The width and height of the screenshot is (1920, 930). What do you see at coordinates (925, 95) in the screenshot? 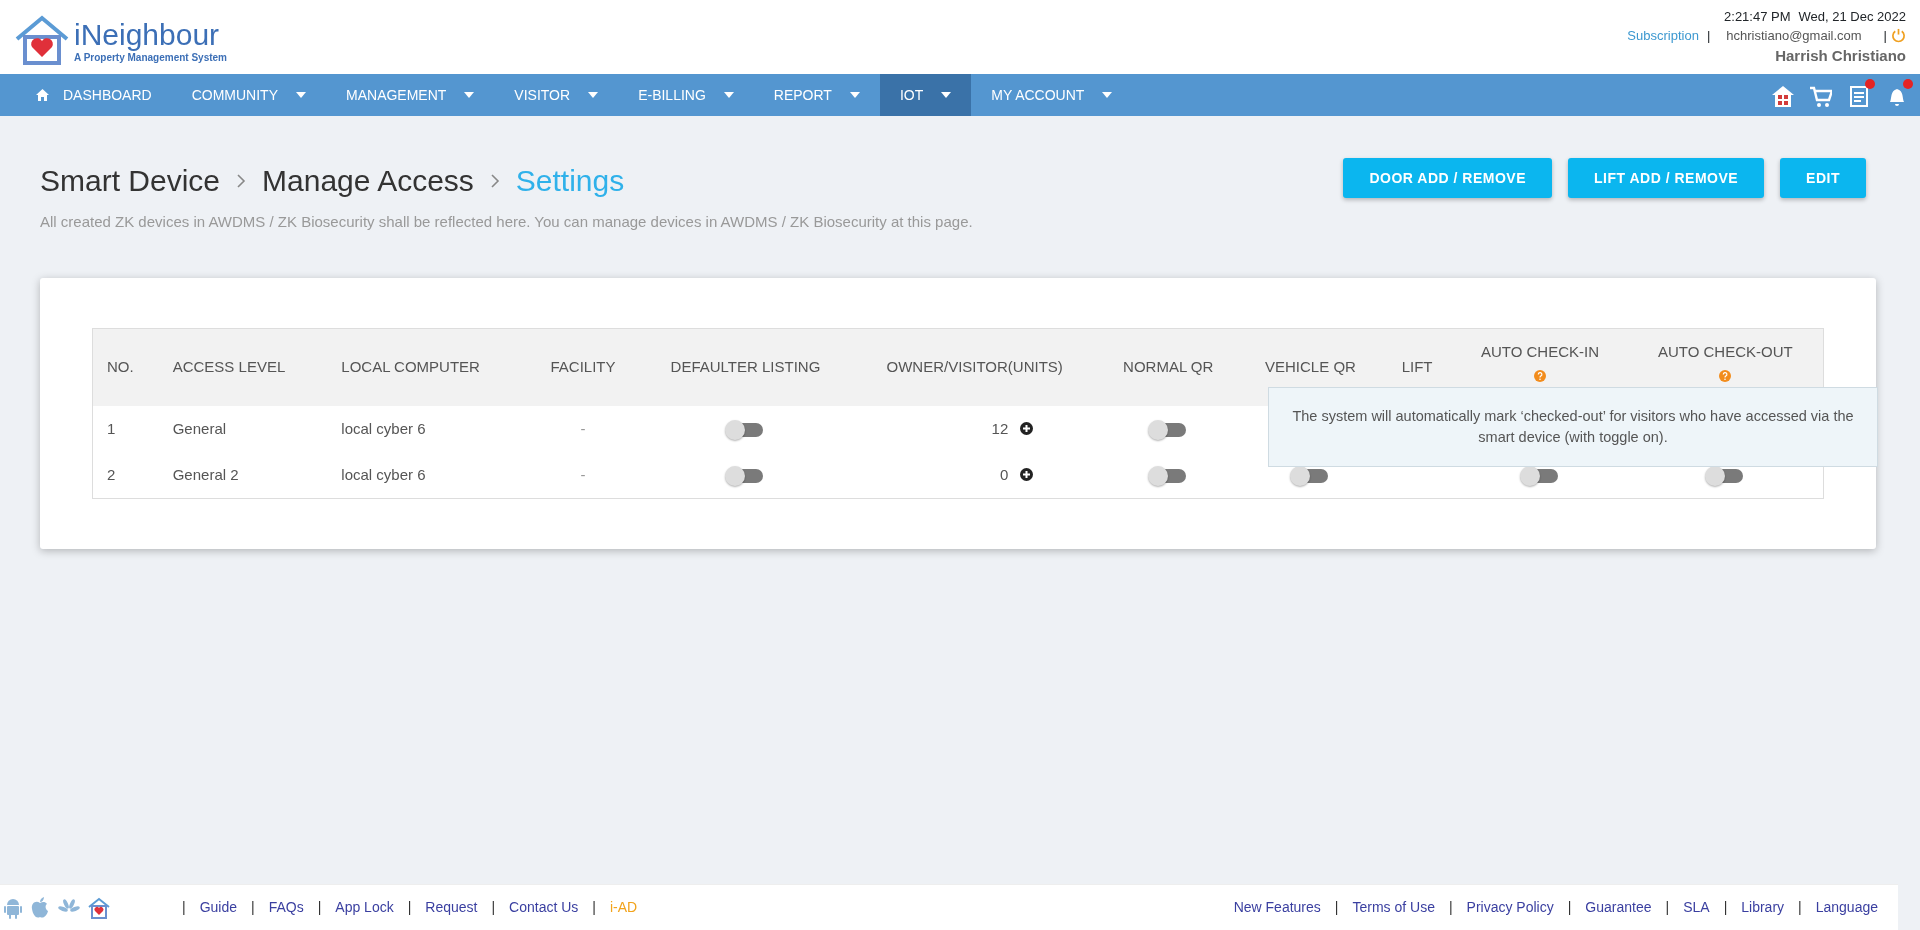
I see `nav-tab: IOT` at bounding box center [925, 95].